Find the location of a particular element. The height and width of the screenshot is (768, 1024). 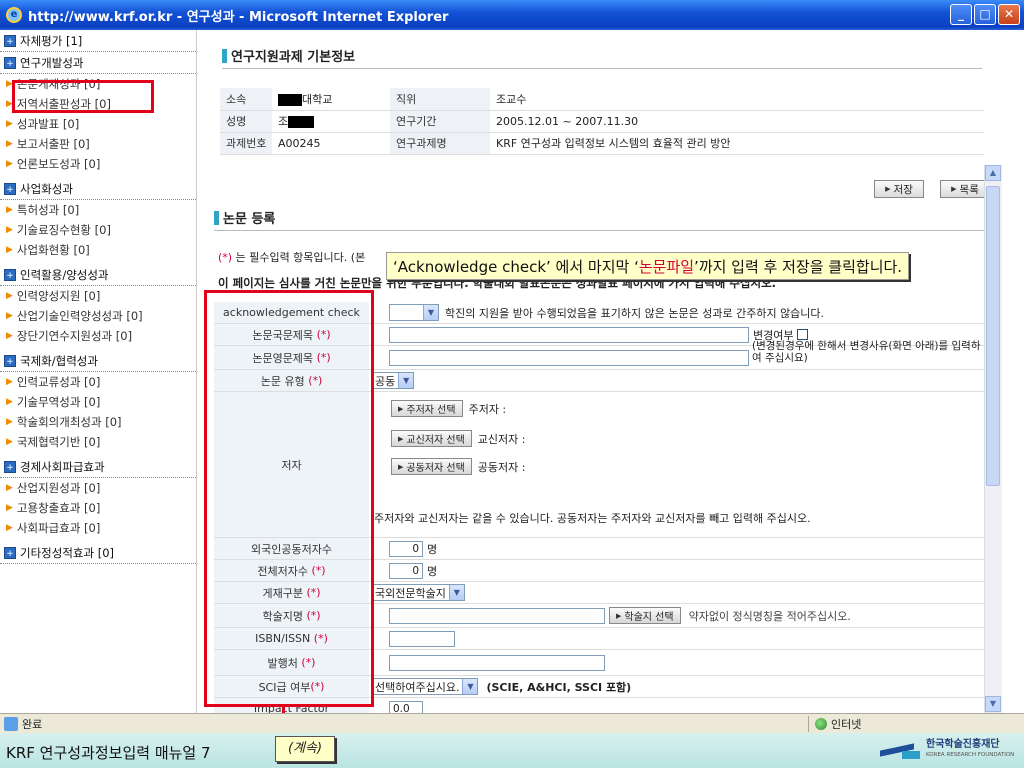

sidebar-section: + 사업화성과 is located at coordinates (98, 189).